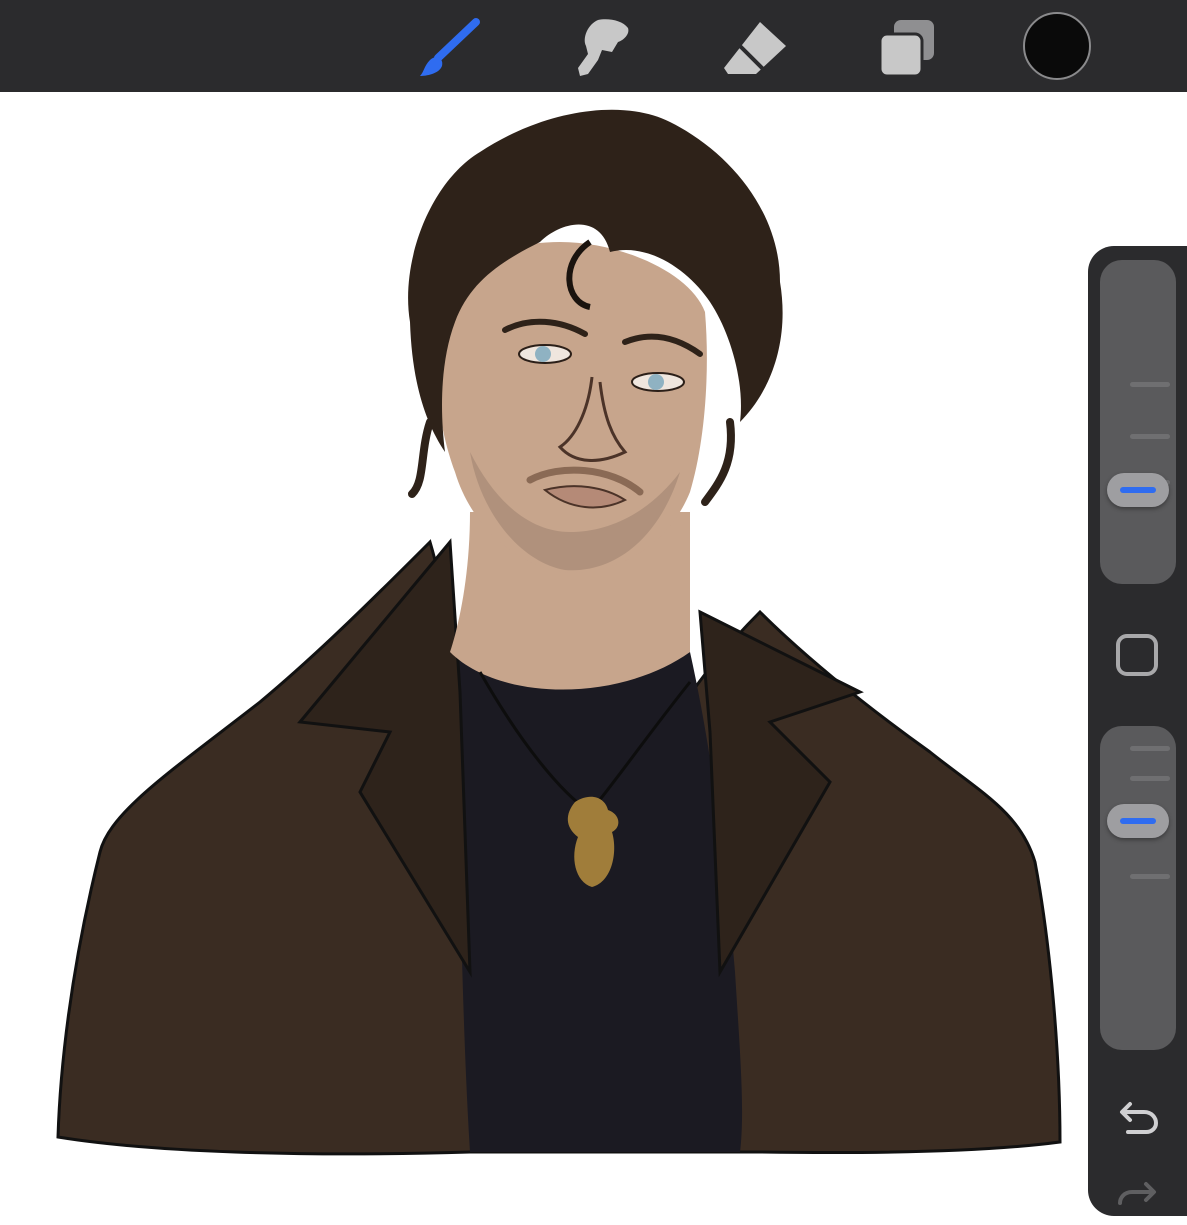 This screenshot has width=1187, height=1225. What do you see at coordinates (656, 382) in the screenshot?
I see `right-iris` at bounding box center [656, 382].